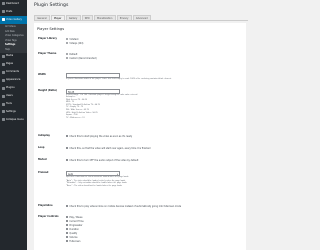  I want to click on muted-label: Muted, so click(42, 159).